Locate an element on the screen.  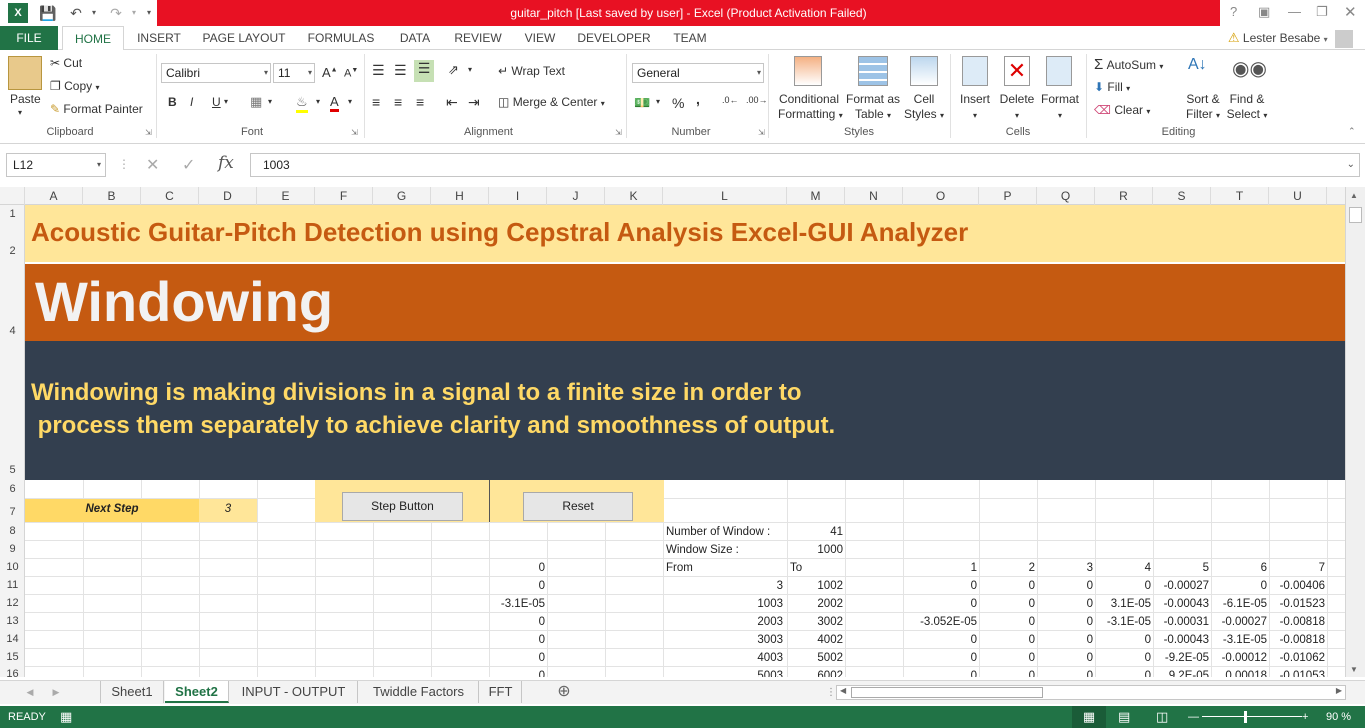
minimize-icon: — is located at coordinates (1294, 11).